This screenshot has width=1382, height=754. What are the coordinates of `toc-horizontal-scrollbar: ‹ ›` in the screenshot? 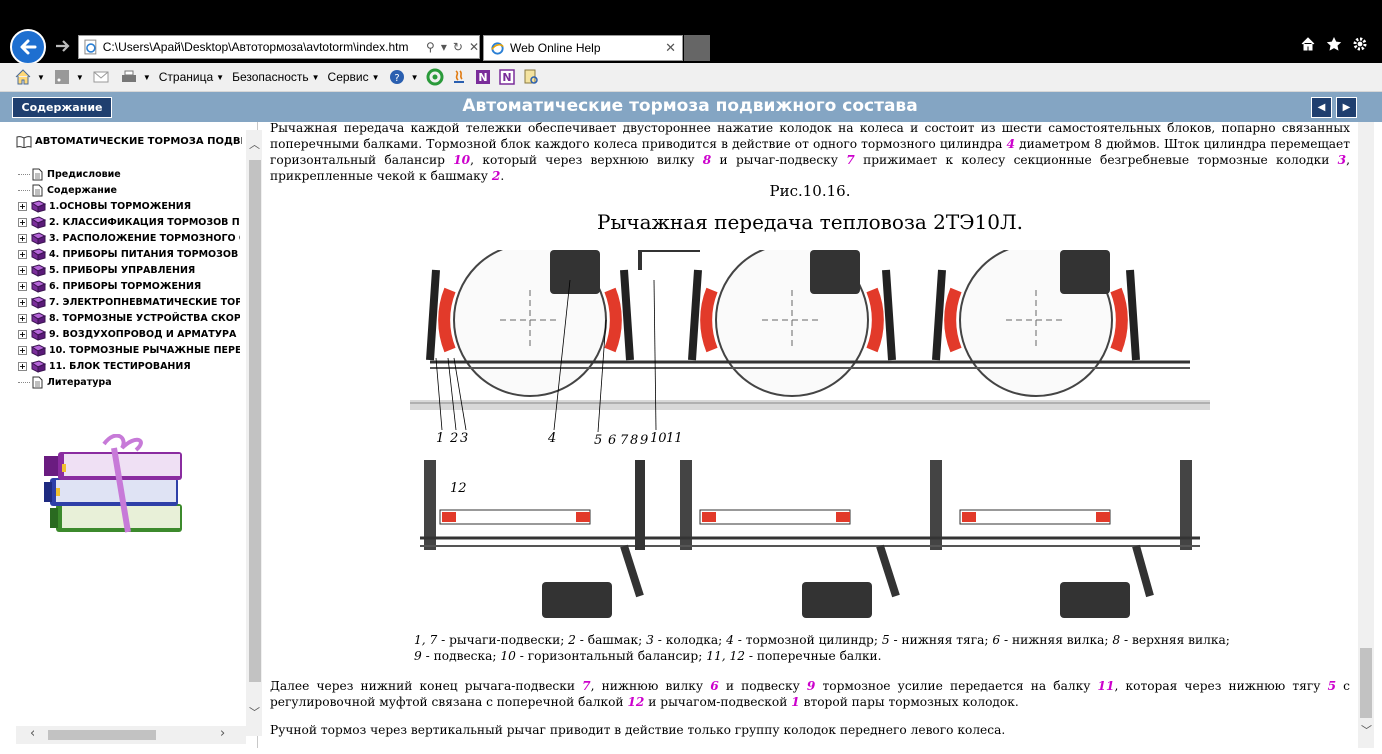 It's located at (131, 735).